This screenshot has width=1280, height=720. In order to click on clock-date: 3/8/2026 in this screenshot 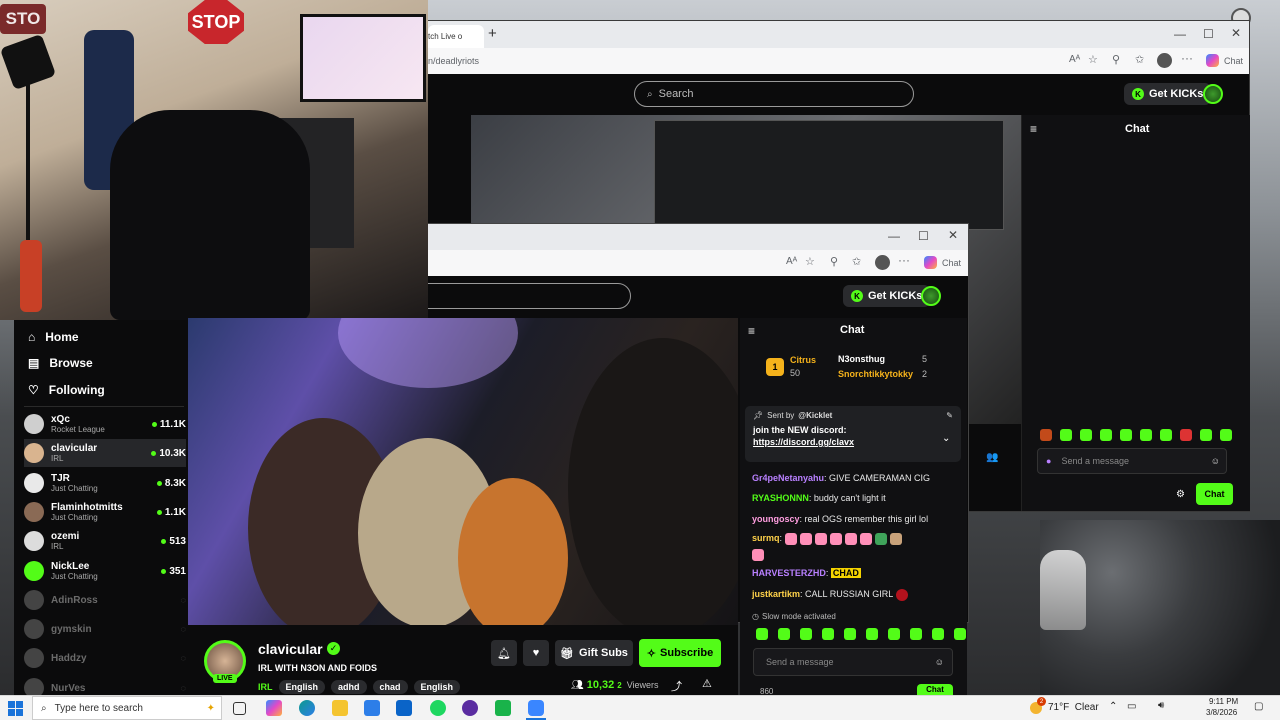, I will do `click(1221, 712)`.